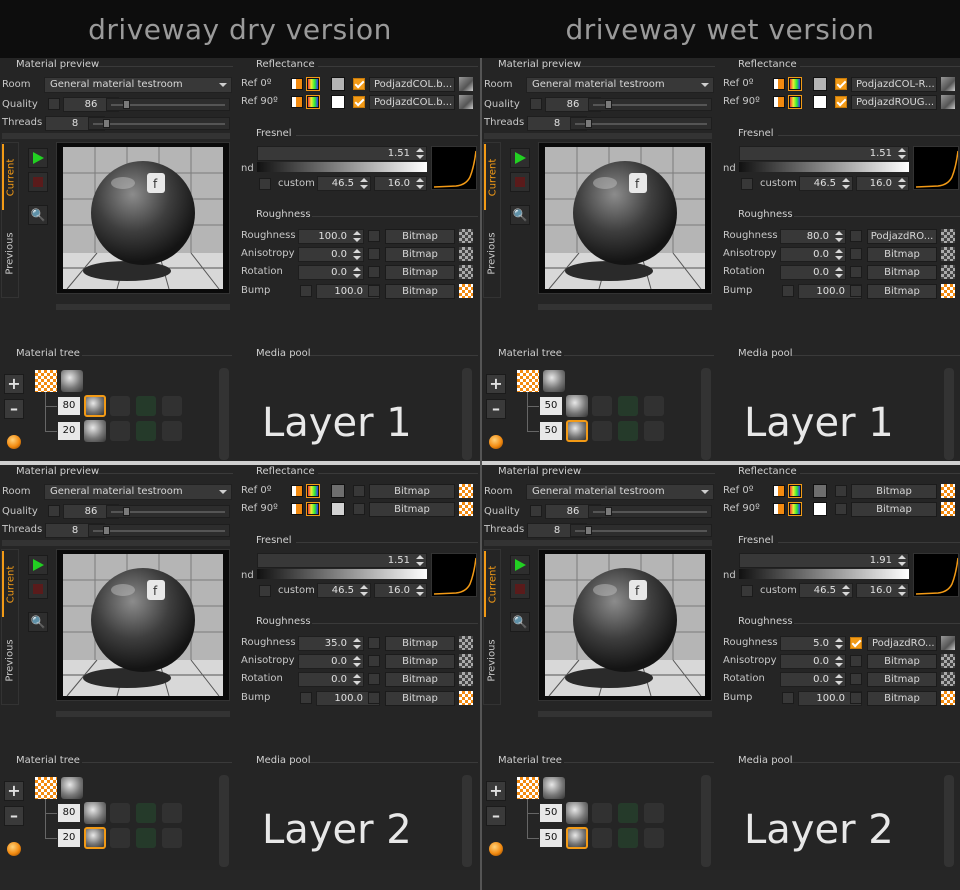  Describe the element at coordinates (420, 698) in the screenshot. I see `bump-map-button: Bitmap` at that location.